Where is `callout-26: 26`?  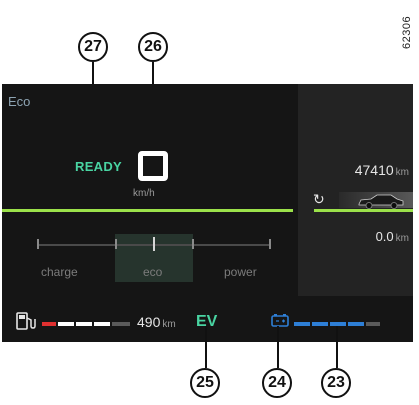
callout-26: 26 is located at coordinates (153, 47).